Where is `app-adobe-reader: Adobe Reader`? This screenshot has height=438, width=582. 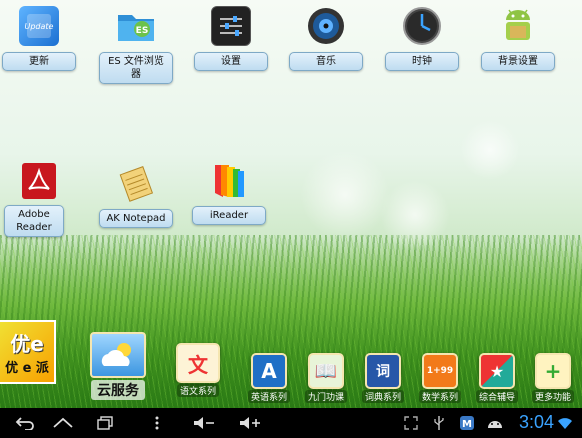
app-adobe-reader: Adobe Reader is located at coordinates (39, 200).